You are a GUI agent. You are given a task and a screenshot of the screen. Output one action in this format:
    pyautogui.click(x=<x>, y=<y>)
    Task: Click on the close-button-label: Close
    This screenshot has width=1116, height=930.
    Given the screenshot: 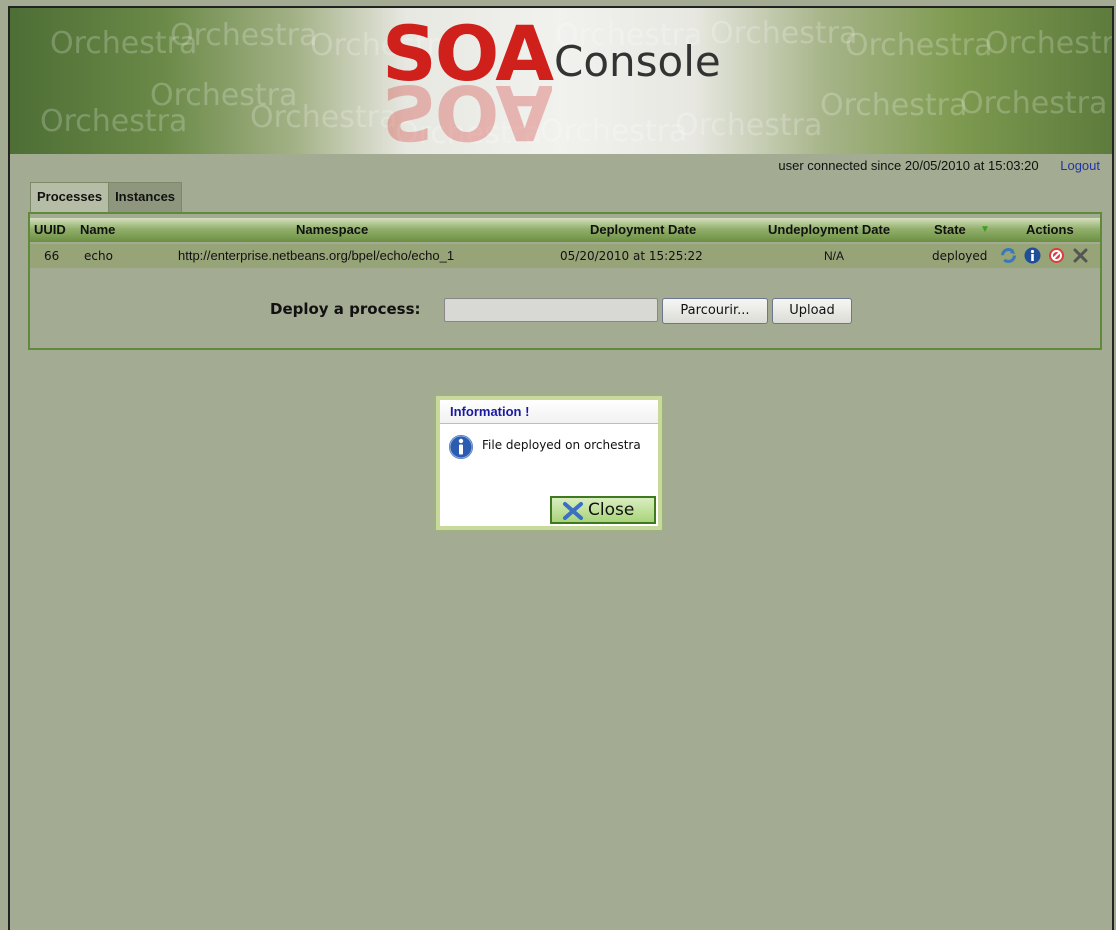 What is the action you would take?
    pyautogui.click(x=611, y=510)
    